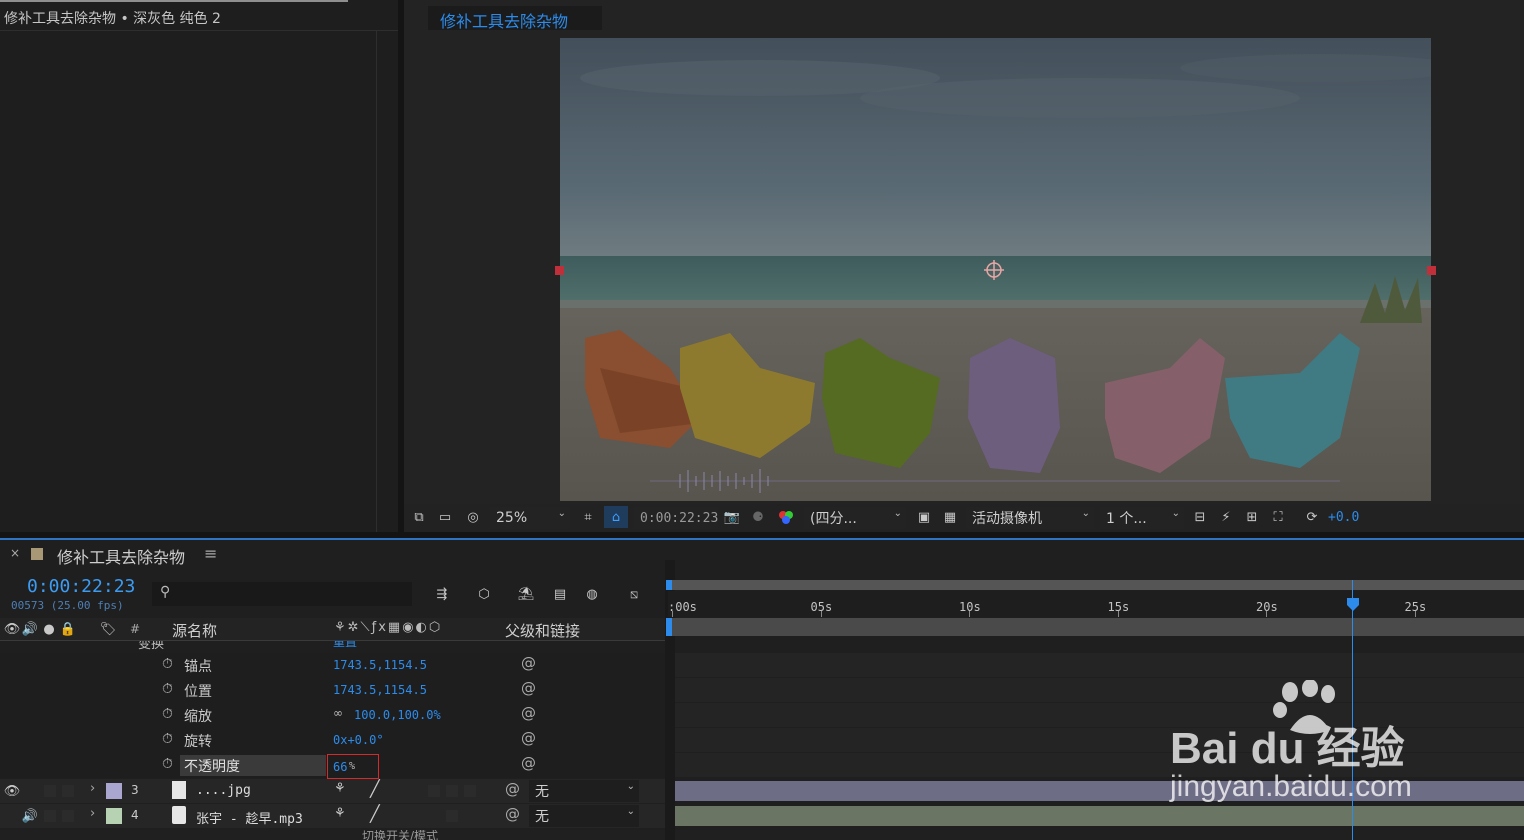 This screenshot has width=1524, height=840. Describe the element at coordinates (1175, 513) in the screenshot. I see `chevron-down-icon: ⌄` at that location.